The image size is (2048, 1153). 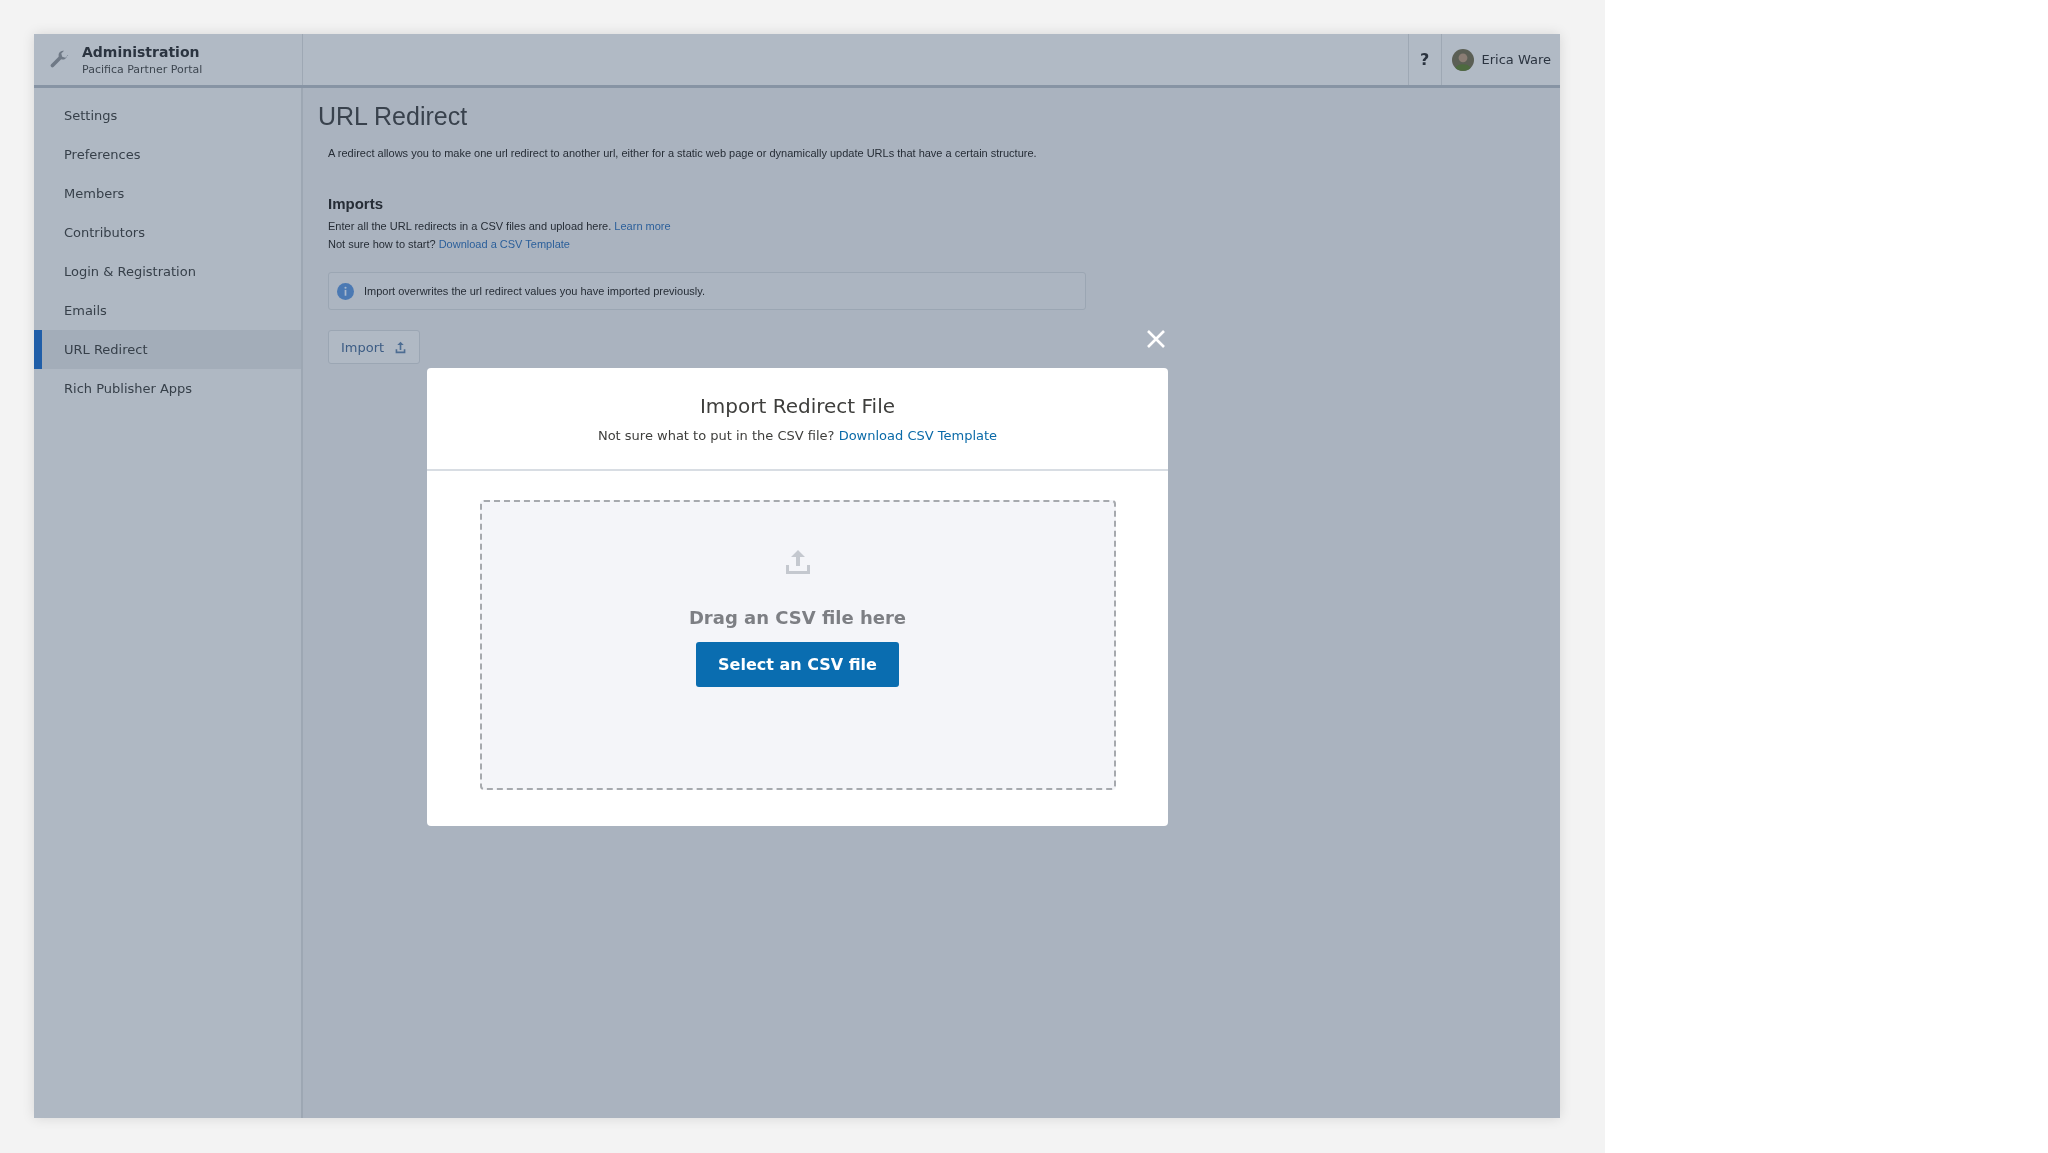 I want to click on import-button: Import, so click(x=374, y=347).